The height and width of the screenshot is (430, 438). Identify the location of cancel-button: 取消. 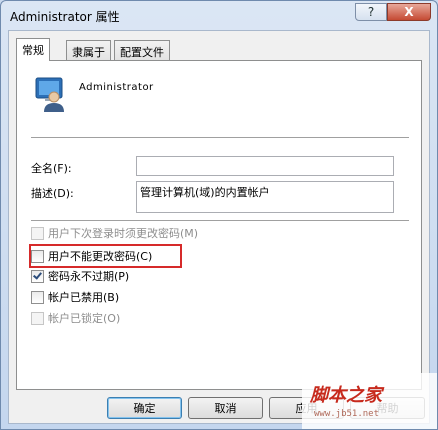
(225, 408).